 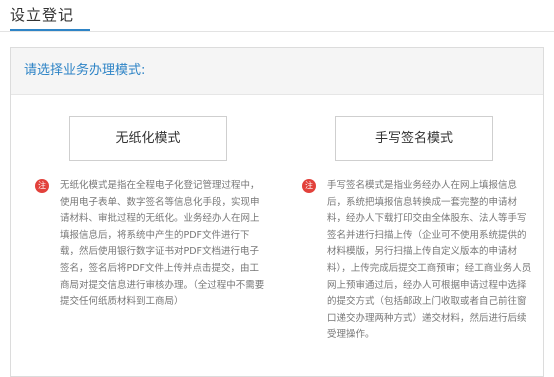 What do you see at coordinates (414, 138) in the screenshot?
I see `handwritten-signature-mode-button: 手写签名模式` at bounding box center [414, 138].